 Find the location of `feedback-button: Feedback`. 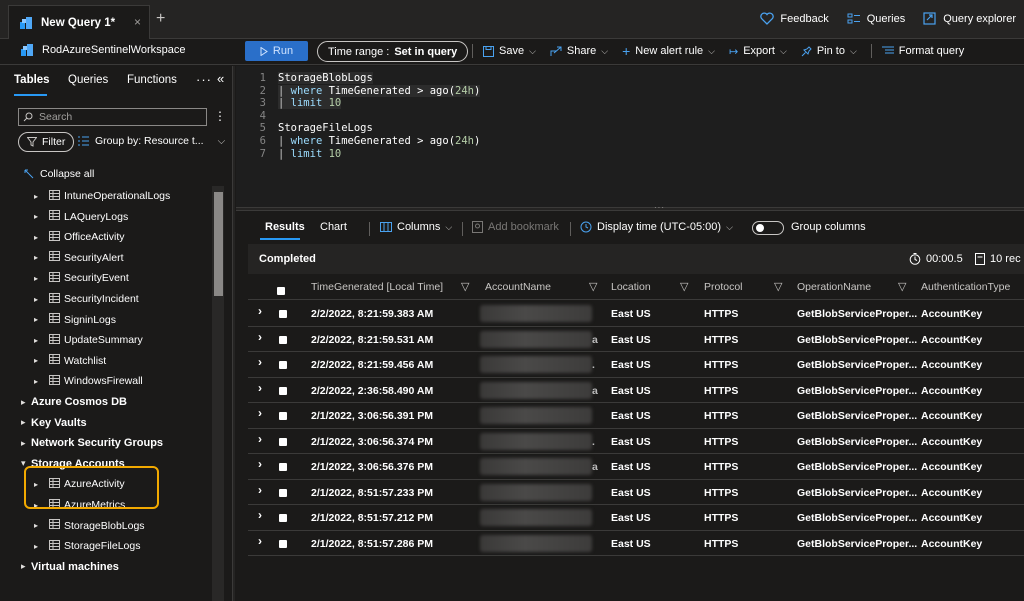

feedback-button: Feedback is located at coordinates (794, 18).